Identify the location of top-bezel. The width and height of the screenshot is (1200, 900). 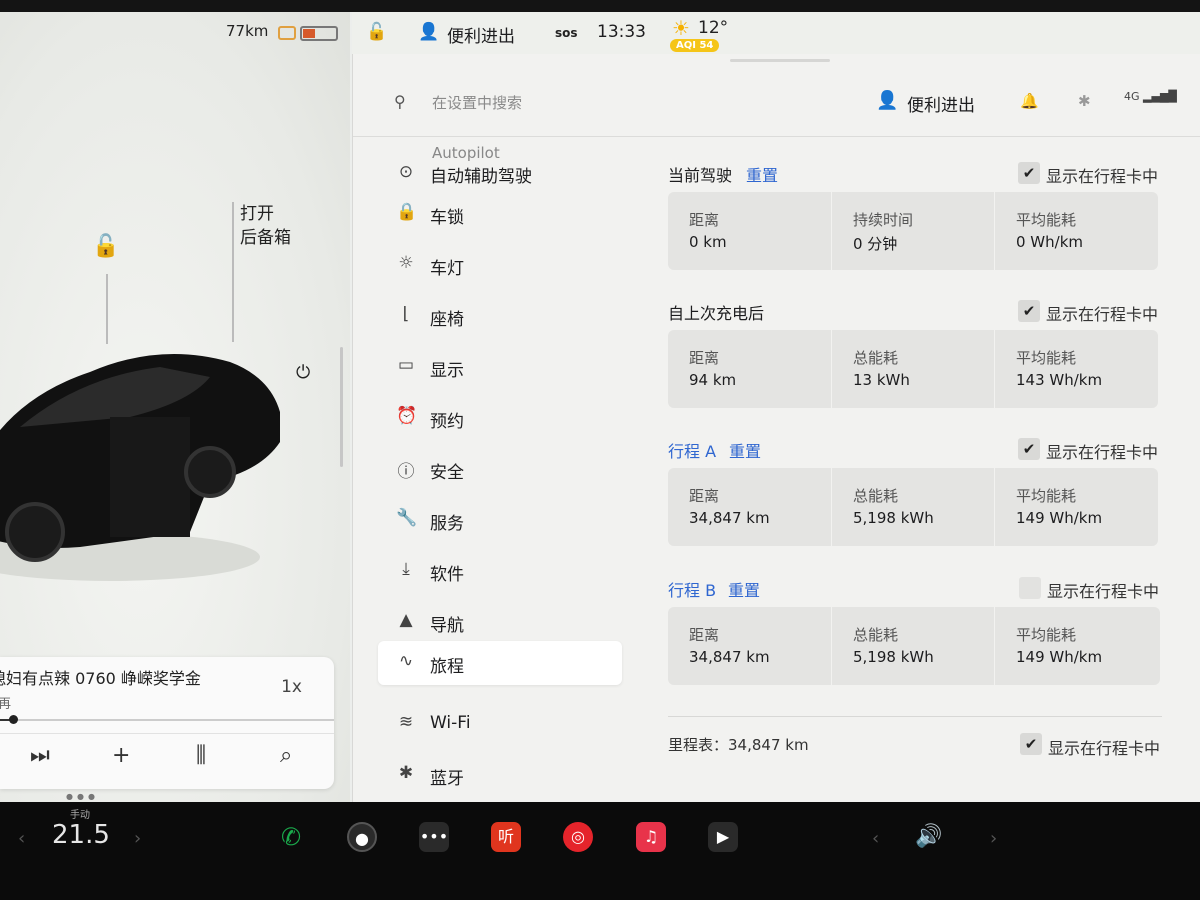
(600, 6).